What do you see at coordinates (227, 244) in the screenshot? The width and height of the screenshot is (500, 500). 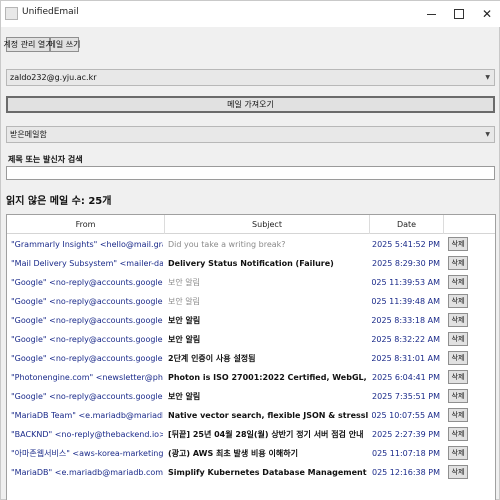 I see `row-subject: Did you take a writing break?` at bounding box center [227, 244].